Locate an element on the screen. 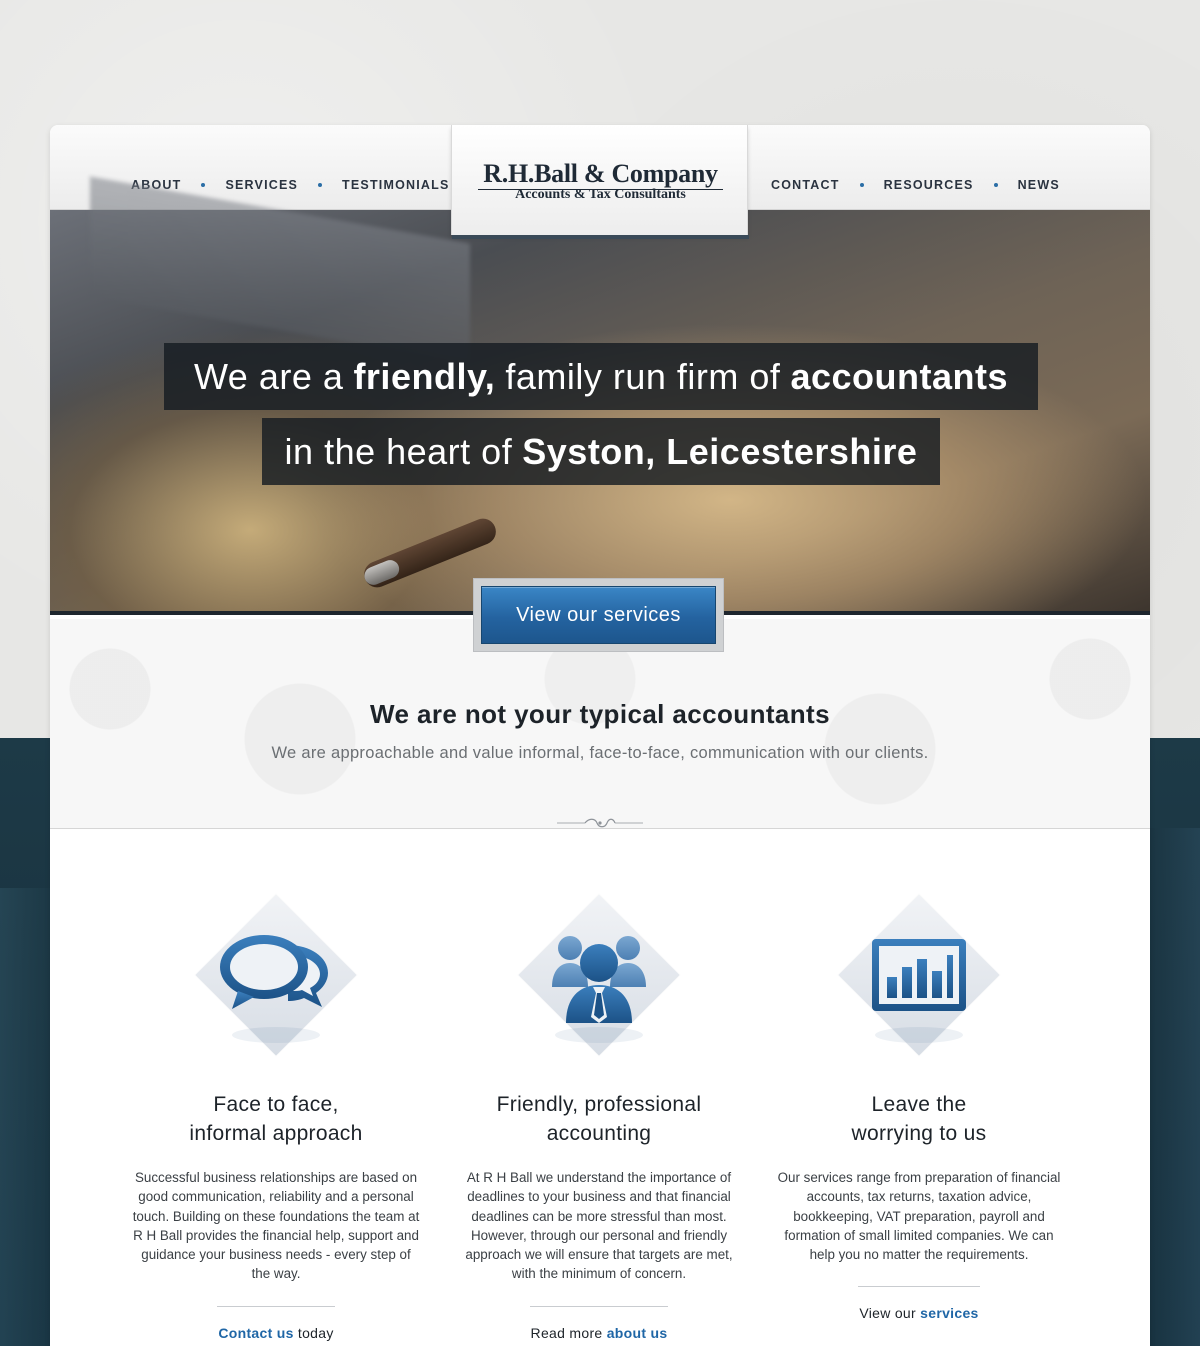 The height and width of the screenshot is (1346, 1200). hero-text: family run firm of is located at coordinates (643, 376).